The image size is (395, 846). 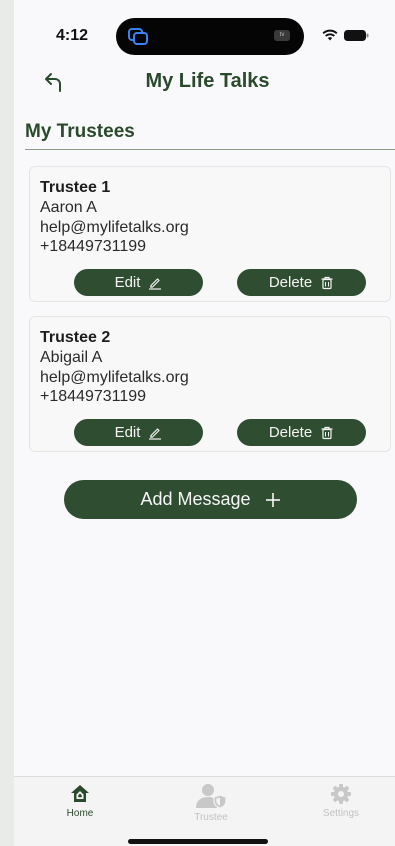 I want to click on tab-bar: Home Trustee Settings, so click(x=204, y=811).